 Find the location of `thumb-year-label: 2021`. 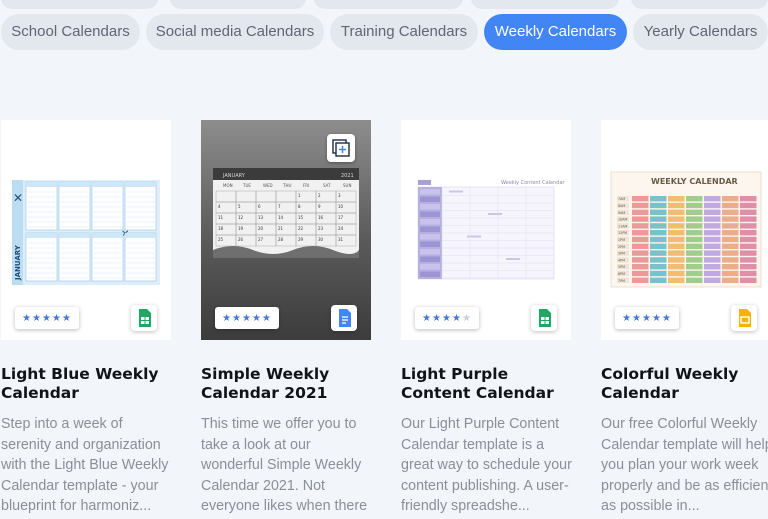

thumb-year-label: 2021 is located at coordinates (347, 176).